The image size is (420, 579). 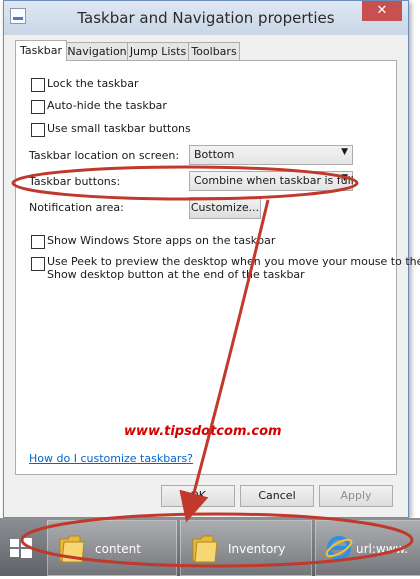 I want to click on tab-navigation: Navigation, so click(x=97, y=51).